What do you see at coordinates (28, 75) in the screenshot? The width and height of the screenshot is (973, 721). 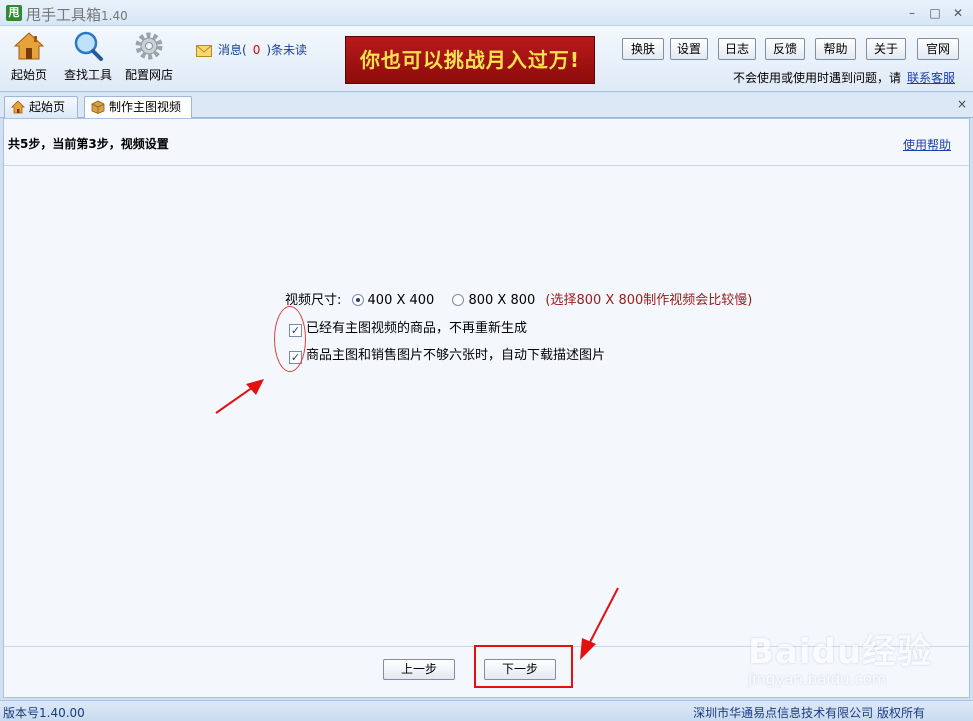 I see `toolbar-home-label: 起始页` at bounding box center [28, 75].